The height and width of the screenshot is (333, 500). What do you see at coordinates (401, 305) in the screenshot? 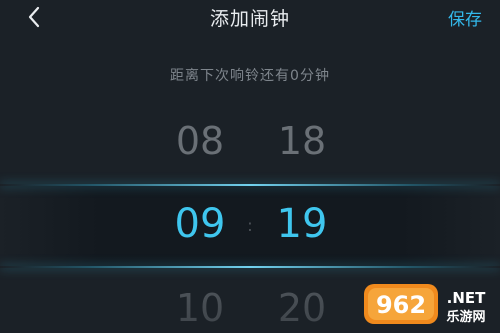
I see `svg-text: 962` at bounding box center [401, 305].